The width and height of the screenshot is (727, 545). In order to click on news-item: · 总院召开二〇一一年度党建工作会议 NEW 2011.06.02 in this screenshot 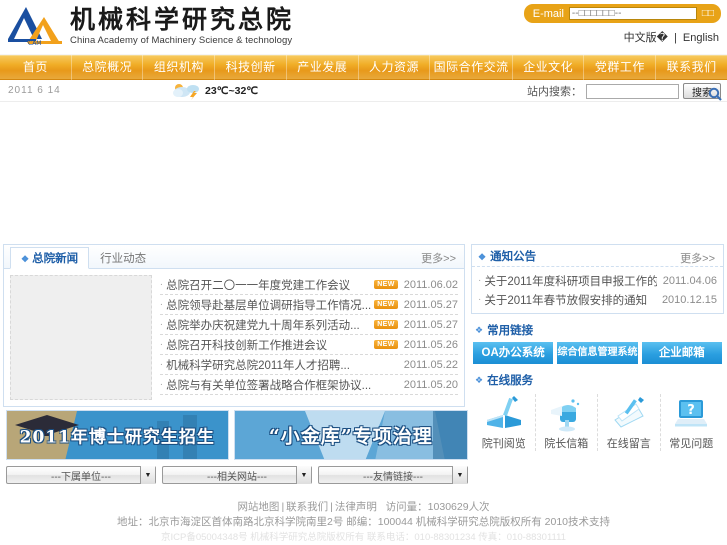, I will do `click(308, 285)`.